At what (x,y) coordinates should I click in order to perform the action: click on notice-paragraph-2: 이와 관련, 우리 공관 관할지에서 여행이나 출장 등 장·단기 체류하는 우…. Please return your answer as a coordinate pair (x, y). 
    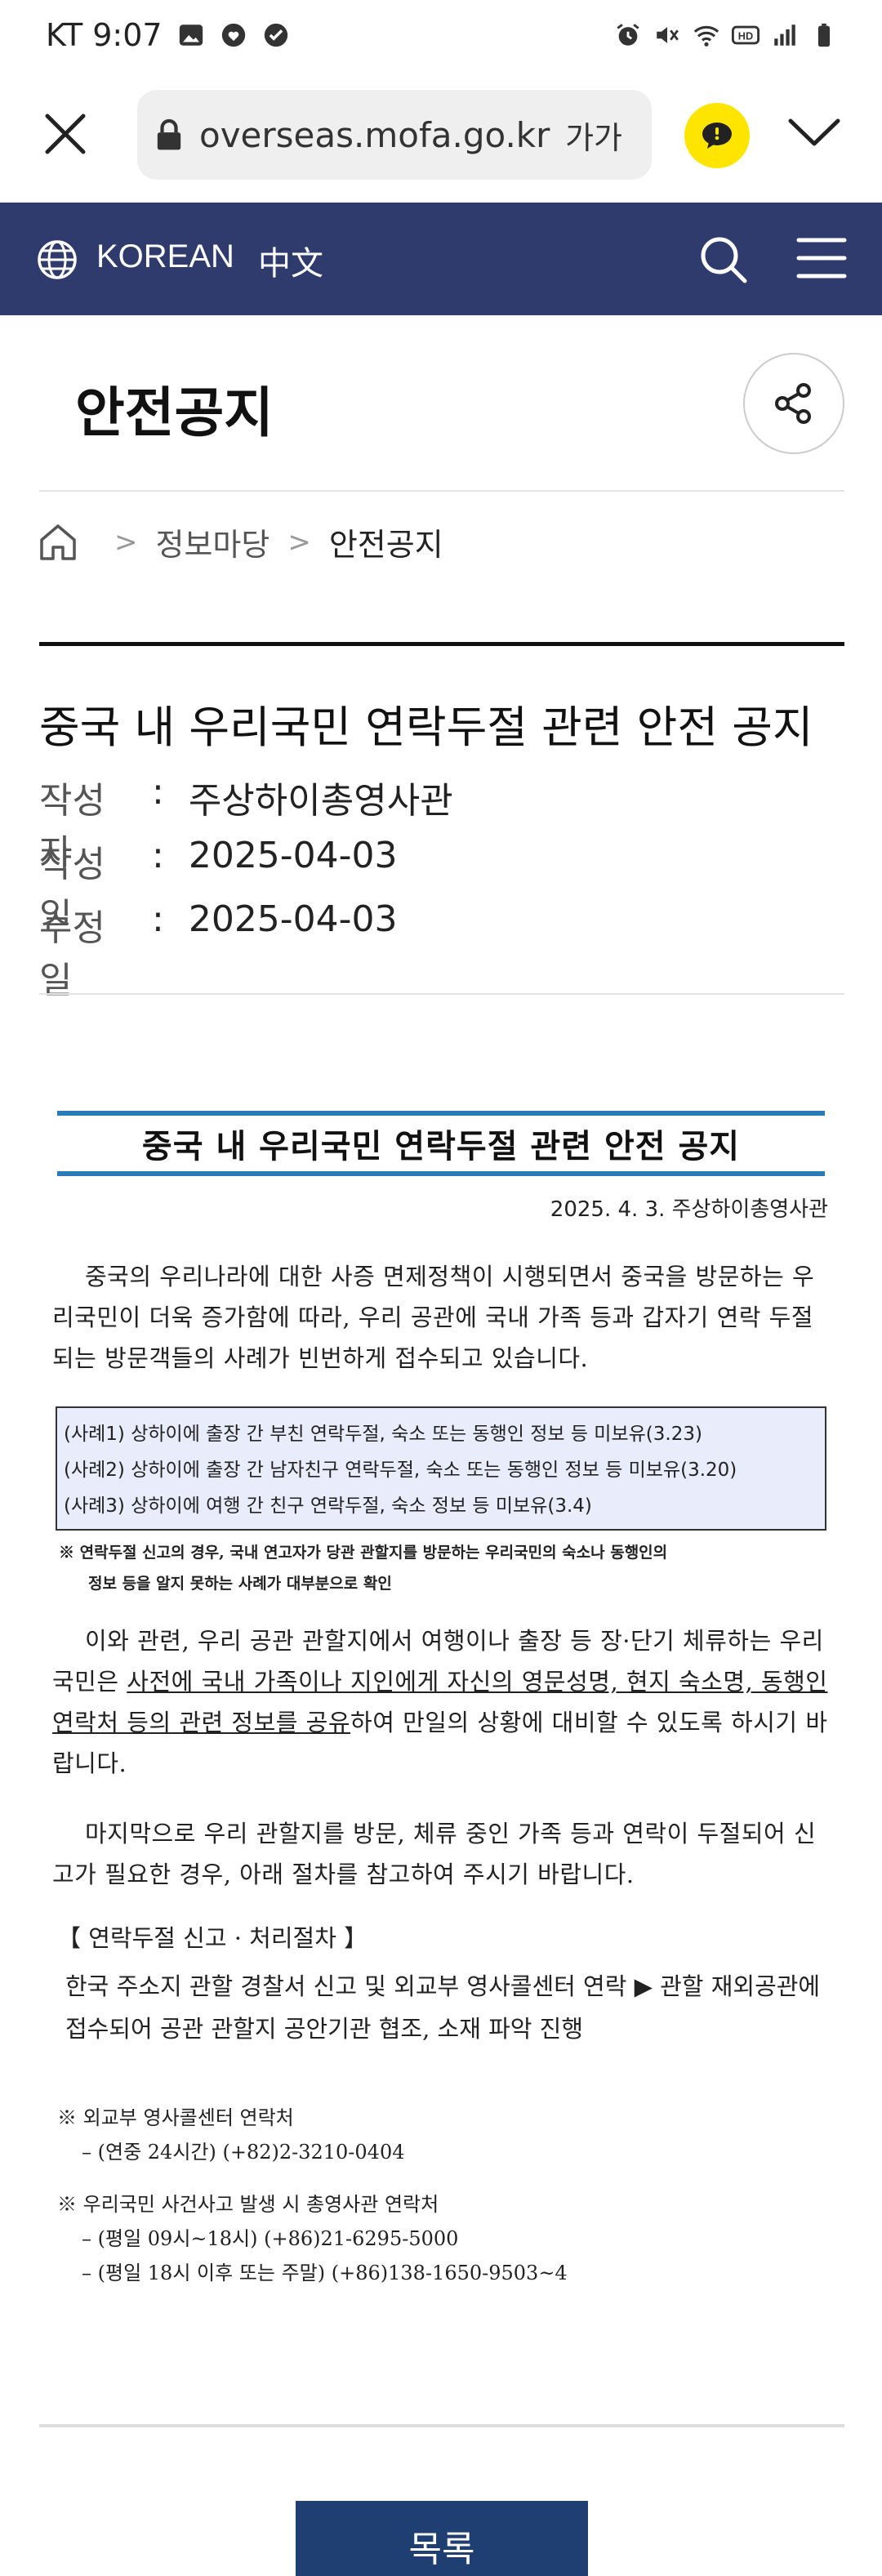
    Looking at the image, I should click on (440, 1702).